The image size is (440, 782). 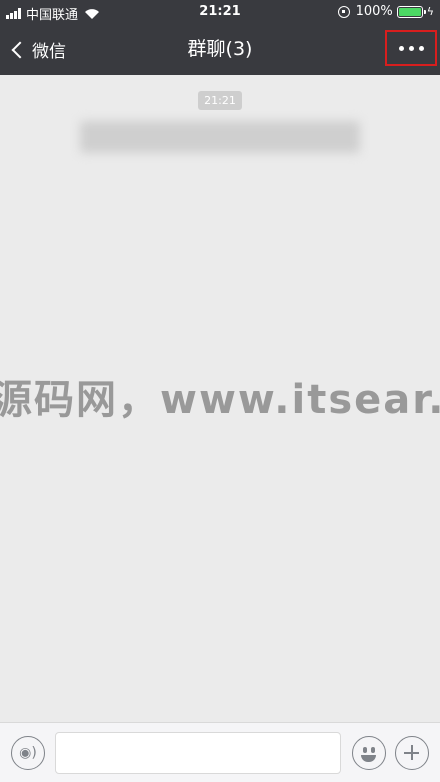 What do you see at coordinates (369, 753) in the screenshot?
I see `emoji-button` at bounding box center [369, 753].